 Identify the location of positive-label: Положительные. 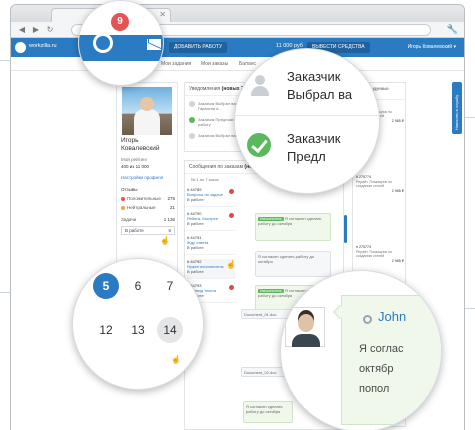
(144, 198).